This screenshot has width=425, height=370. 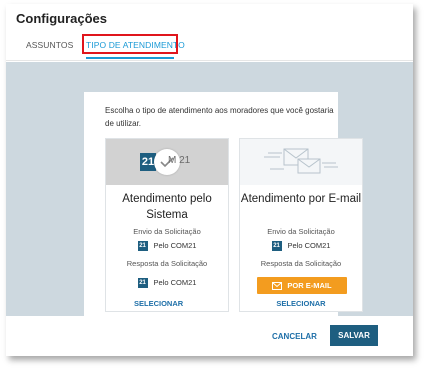 I want to click on email-illustration, so click(x=301, y=162).